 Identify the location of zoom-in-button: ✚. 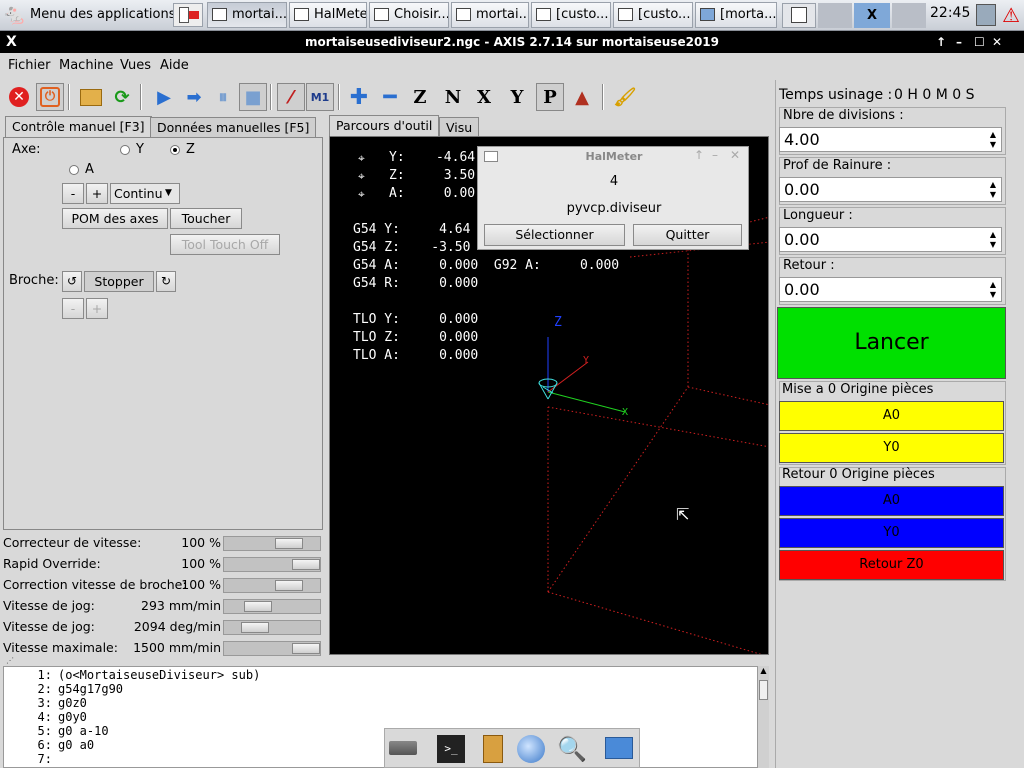
(359, 97).